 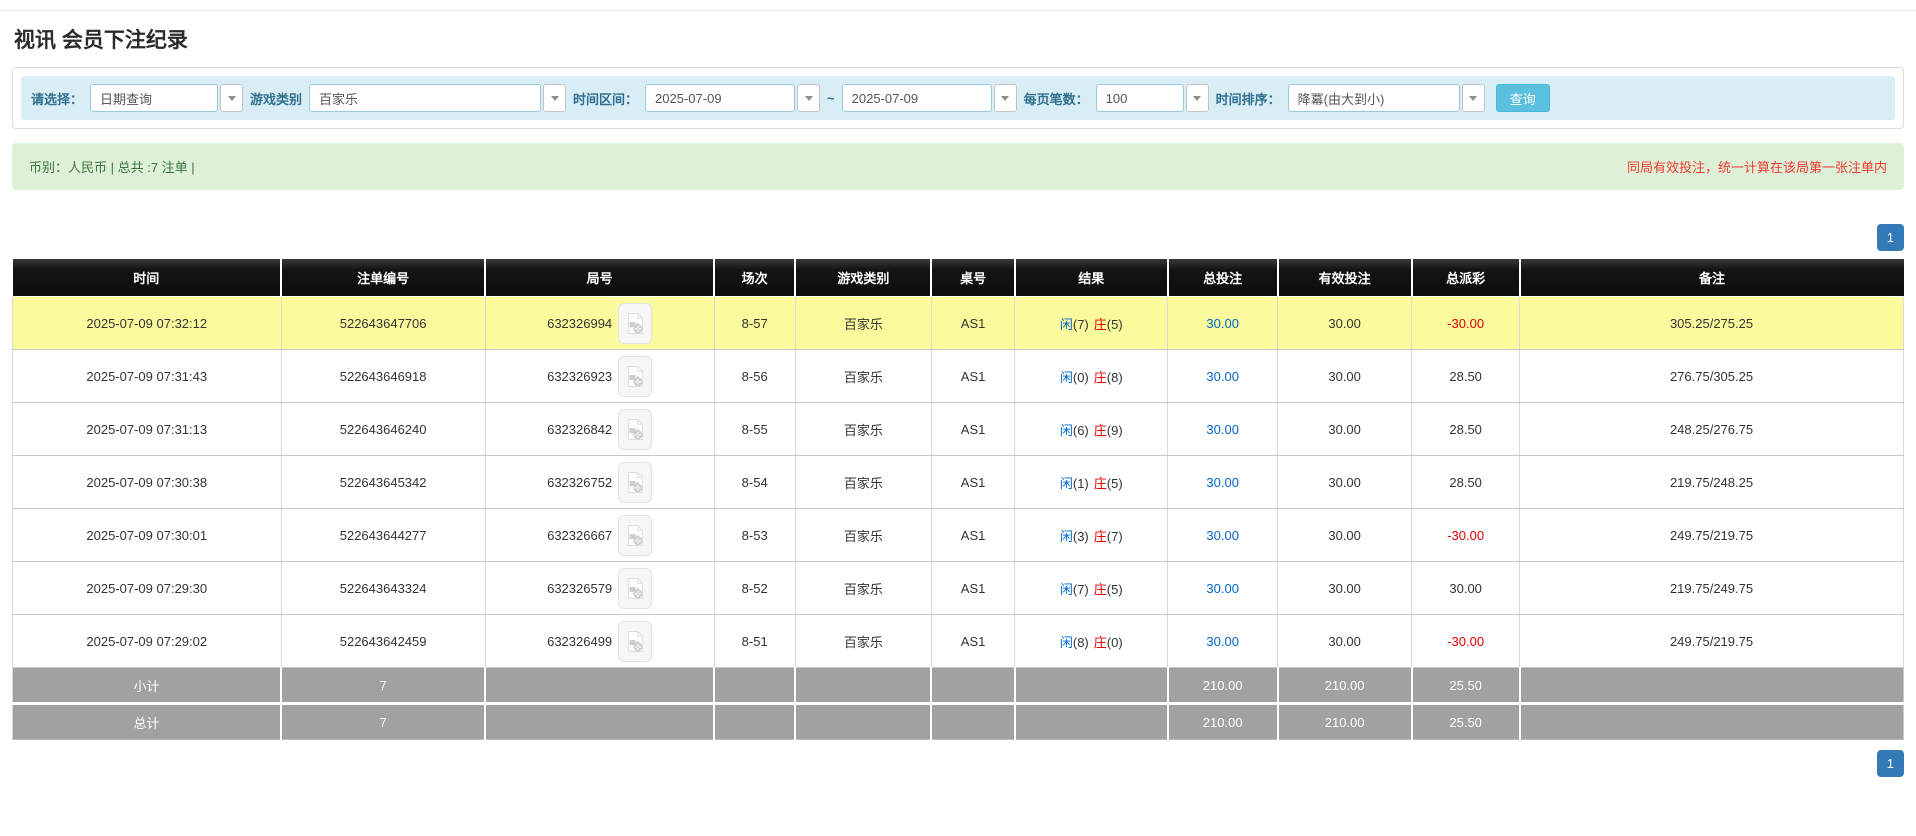 What do you see at coordinates (383, 323) in the screenshot?
I see `cell-bet-id: 522643647706` at bounding box center [383, 323].